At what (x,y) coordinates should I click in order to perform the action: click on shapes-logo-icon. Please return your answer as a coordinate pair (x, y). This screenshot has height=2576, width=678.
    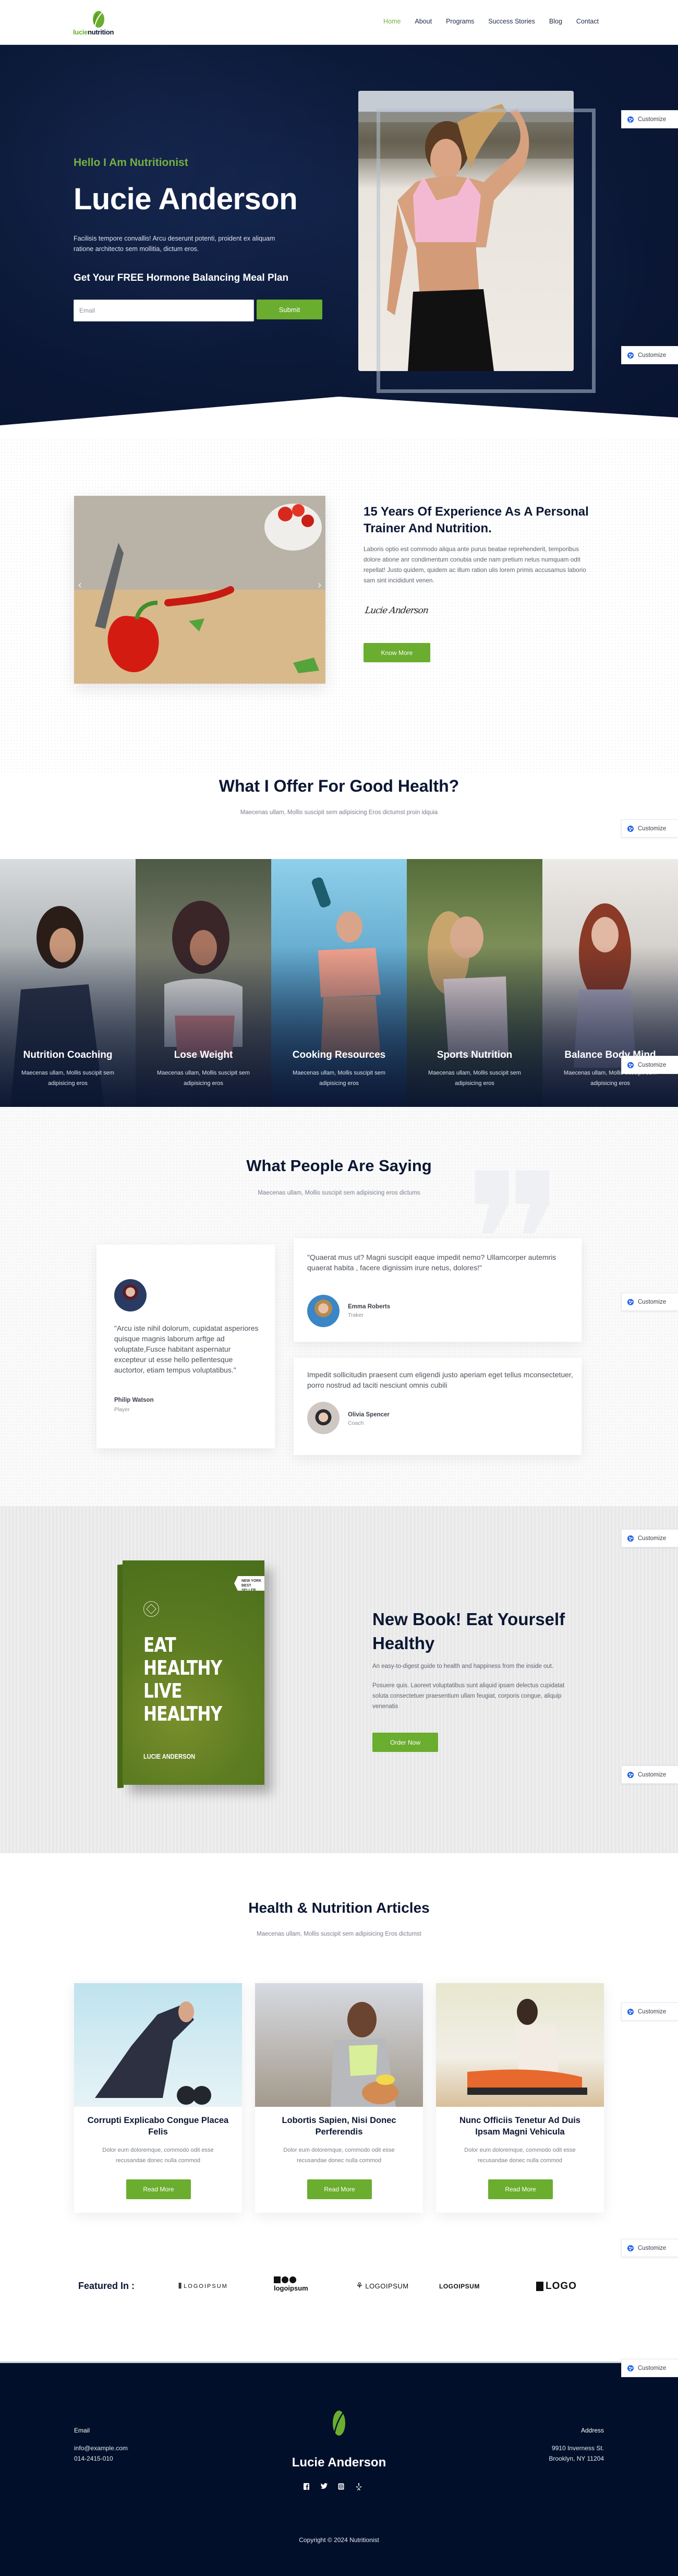
    Looking at the image, I should click on (285, 2279).